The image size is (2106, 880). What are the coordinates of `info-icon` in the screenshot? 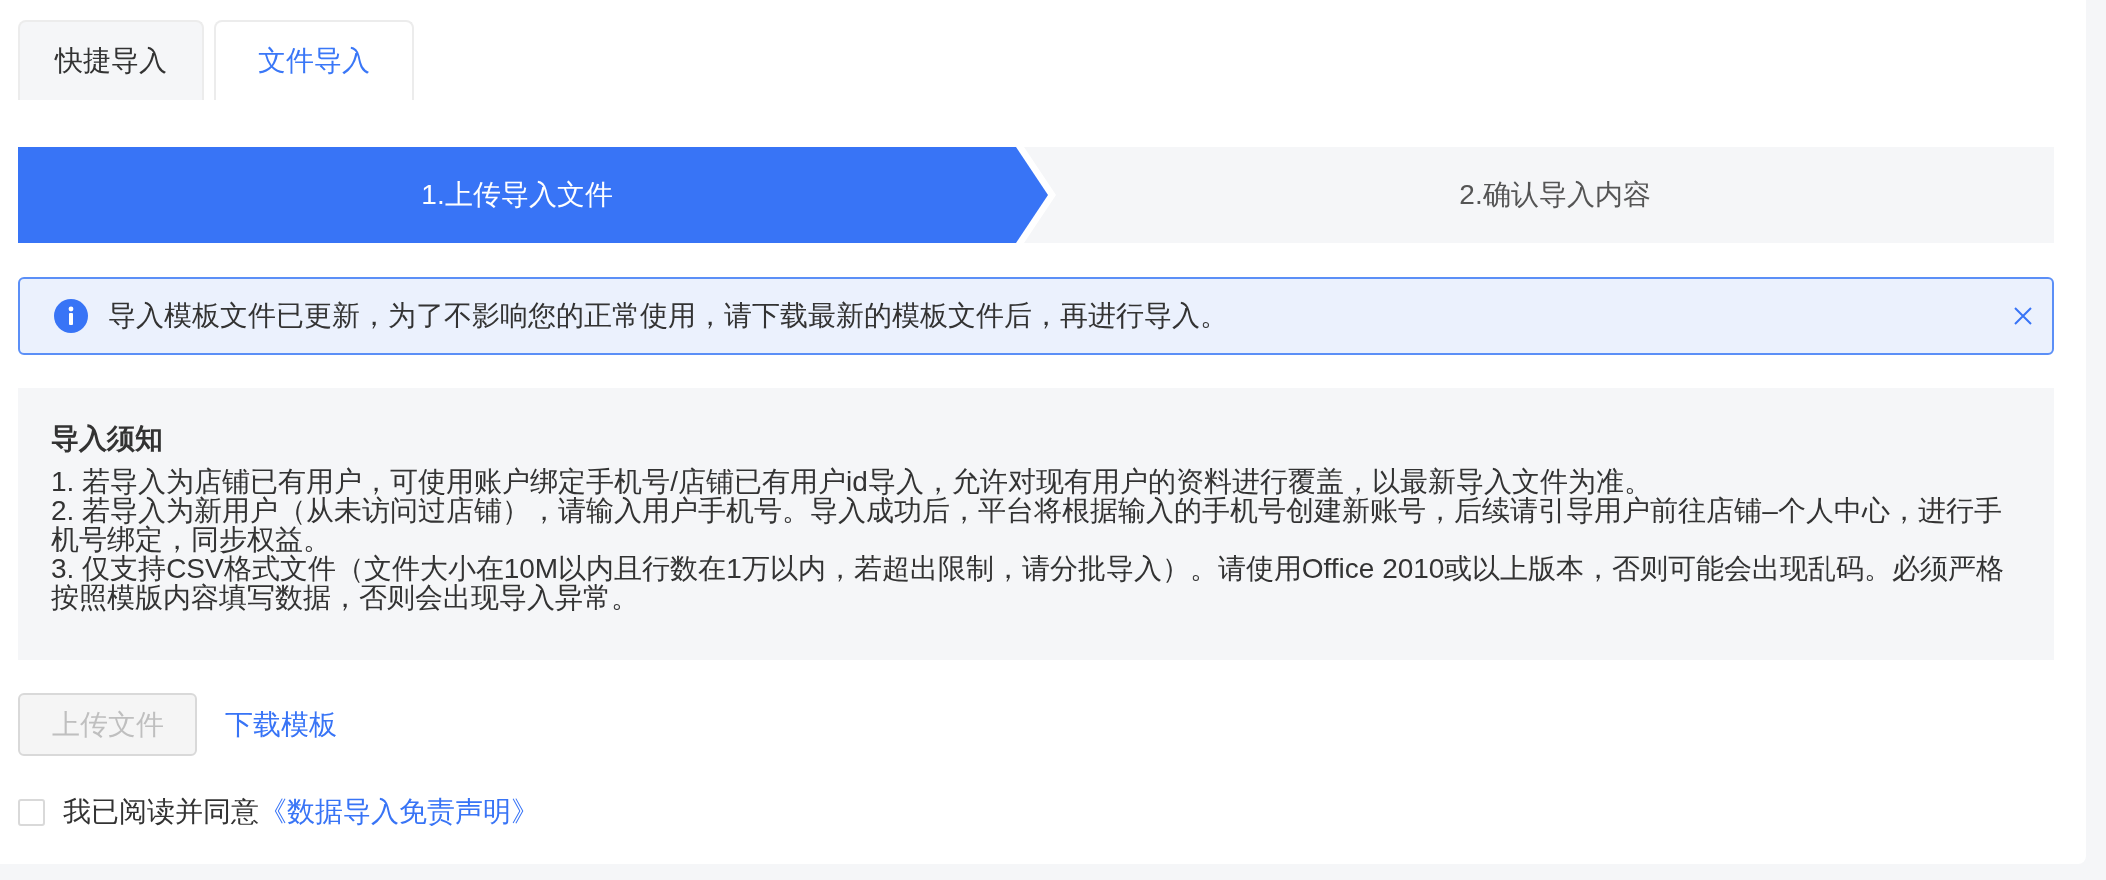 It's located at (71, 316).